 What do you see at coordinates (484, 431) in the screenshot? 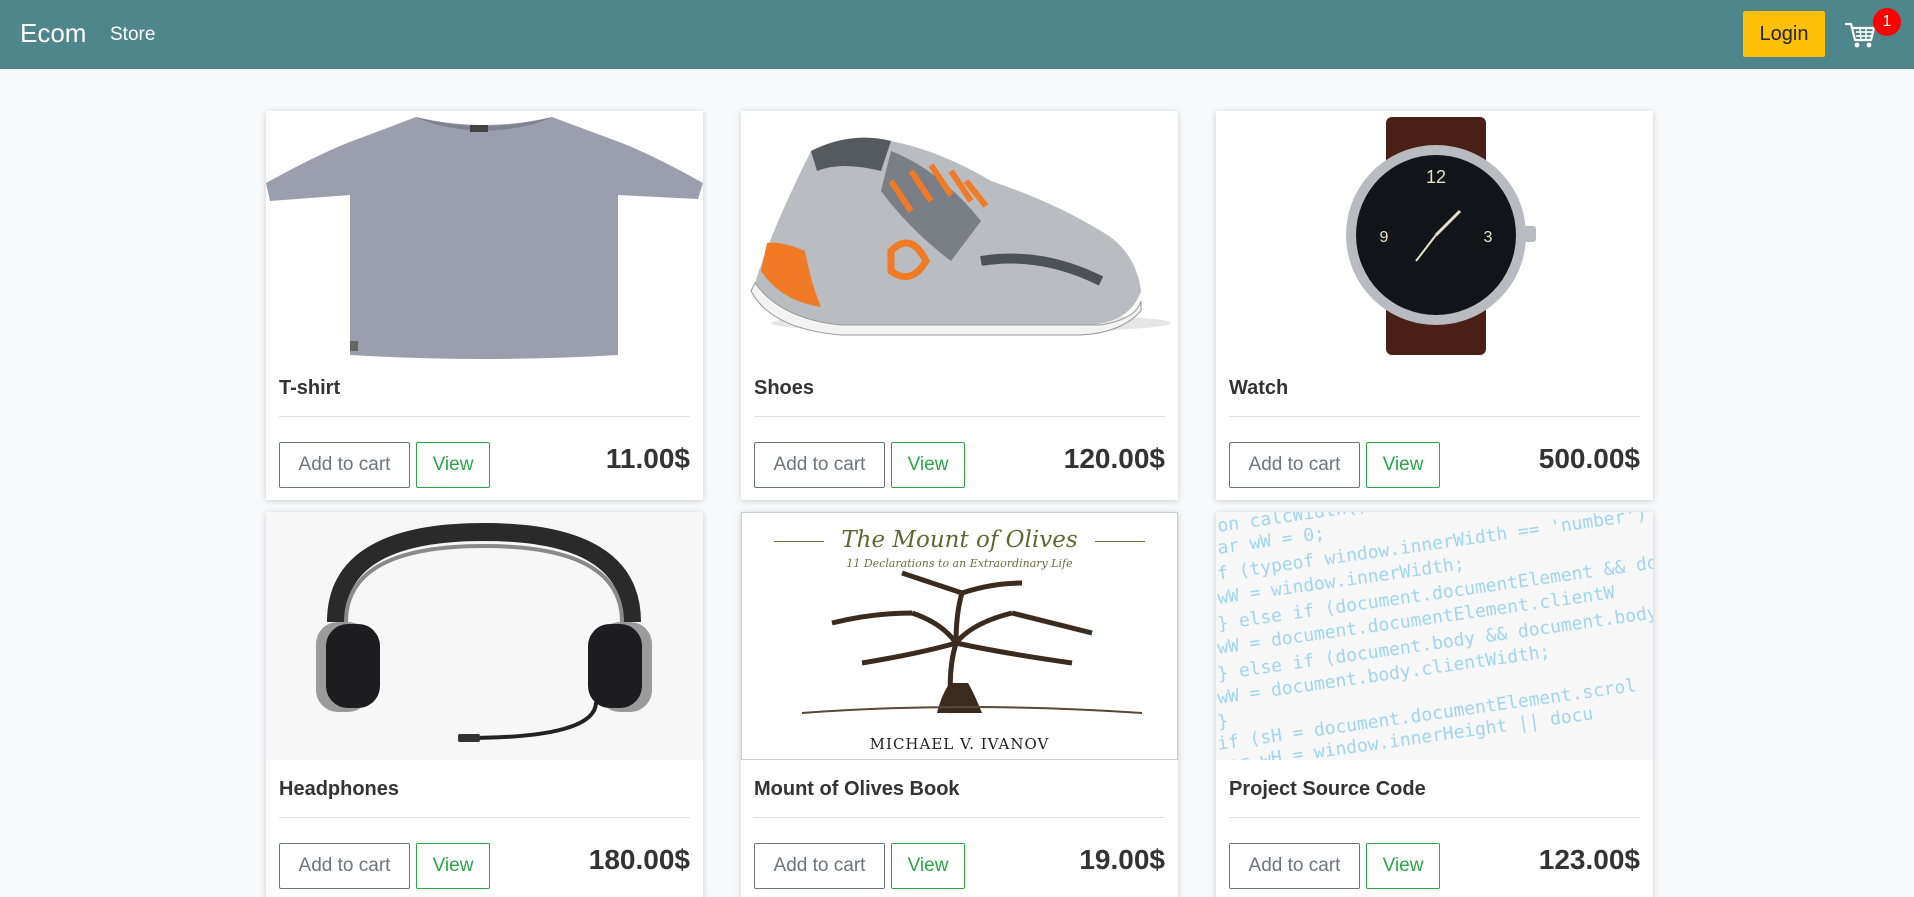
I see `product-card-body: T-shirt Add to cart View 11.00$` at bounding box center [484, 431].